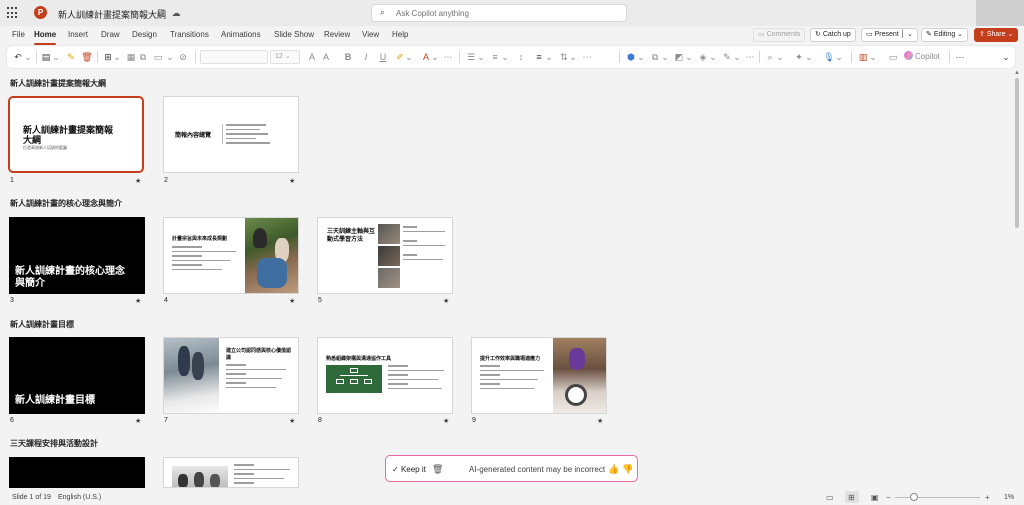  What do you see at coordinates (770, 57) in the screenshot?
I see `find-icon: ⌕` at bounding box center [770, 57].